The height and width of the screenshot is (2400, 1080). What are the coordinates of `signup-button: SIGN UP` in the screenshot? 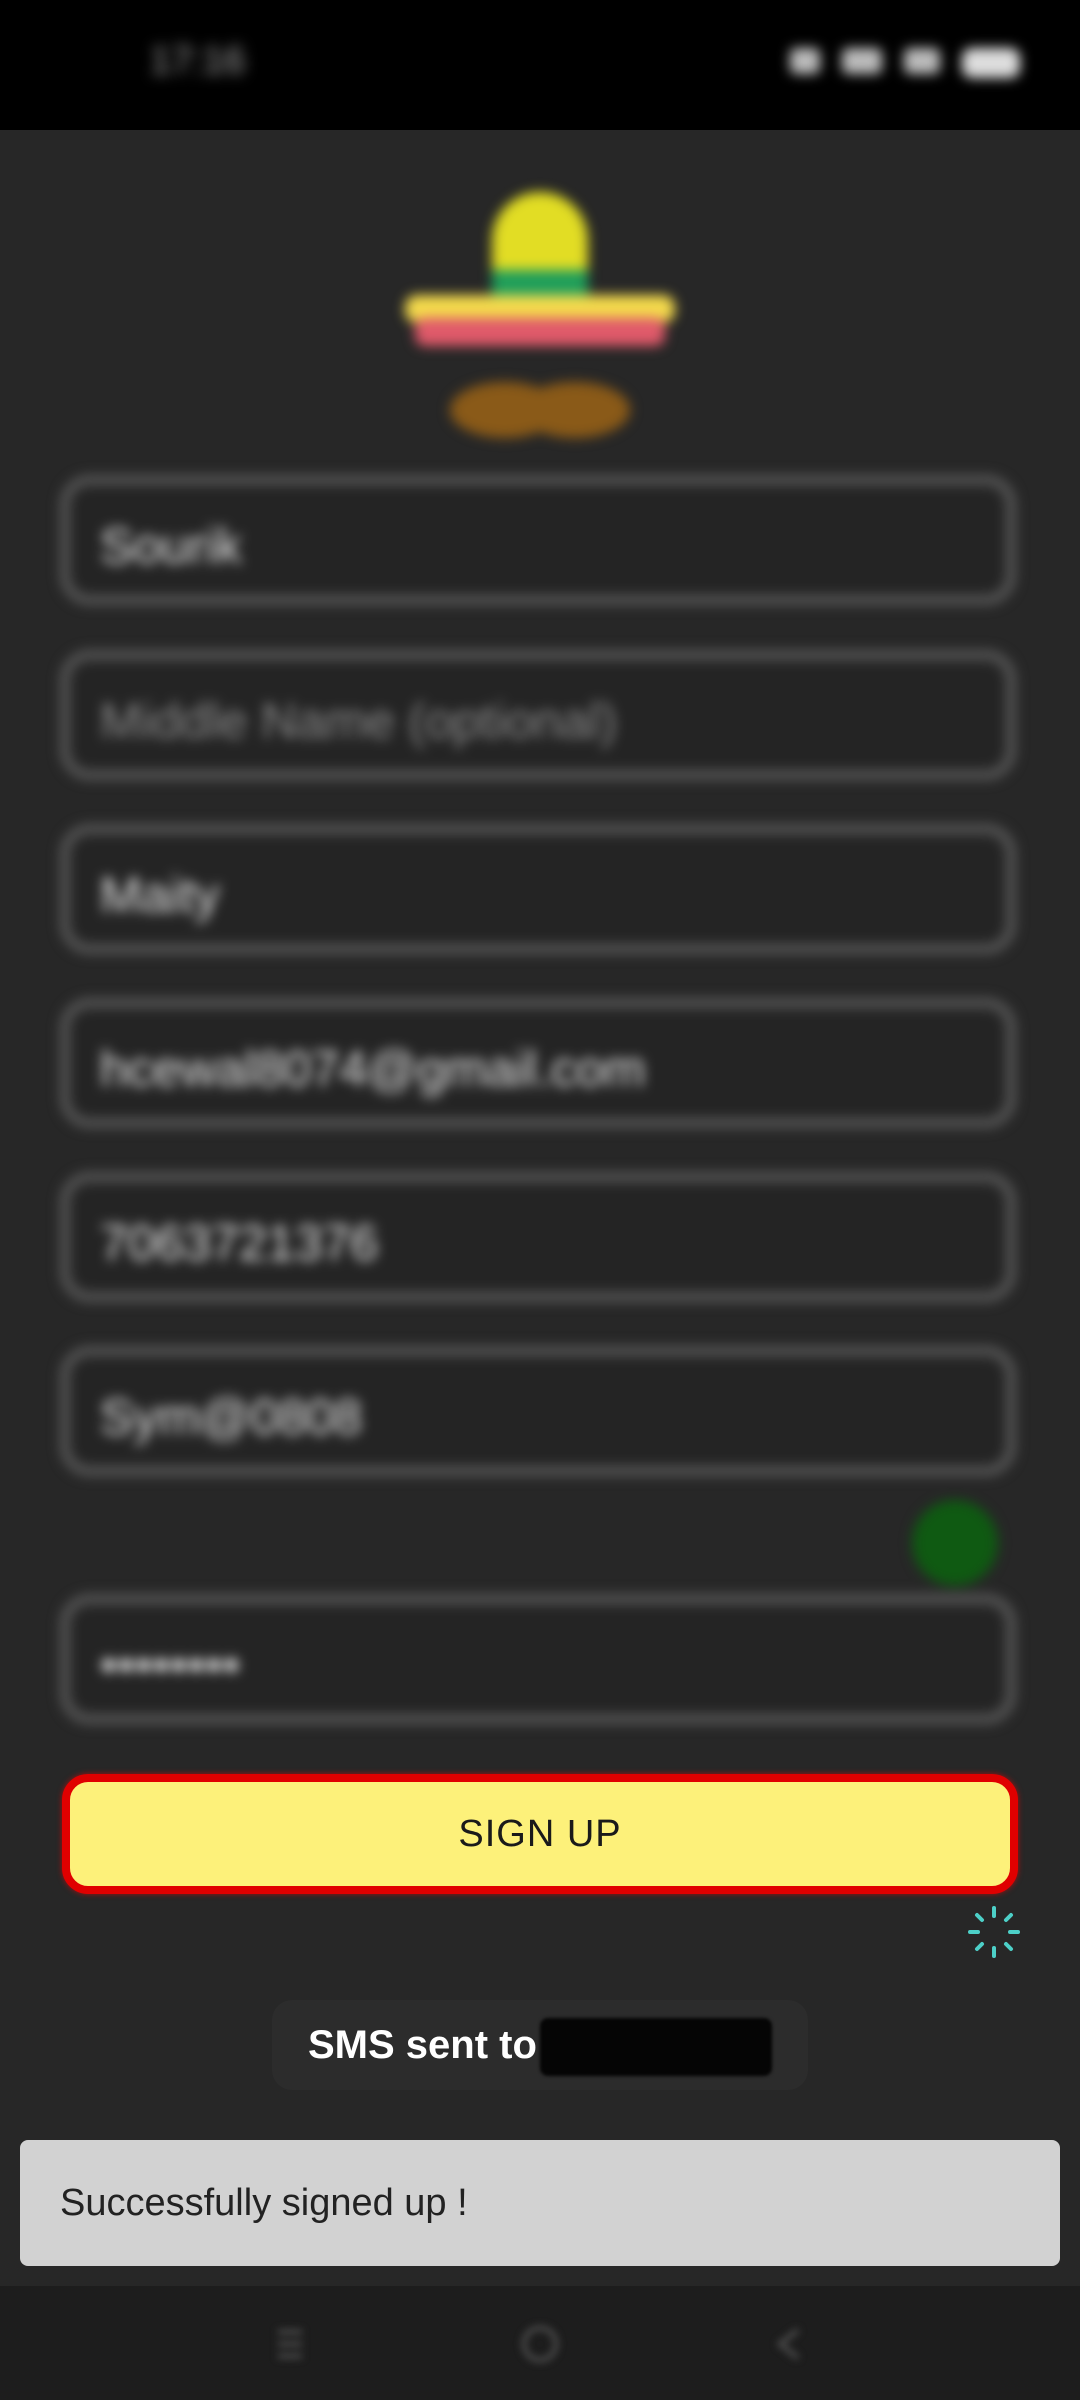 It's located at (540, 1834).